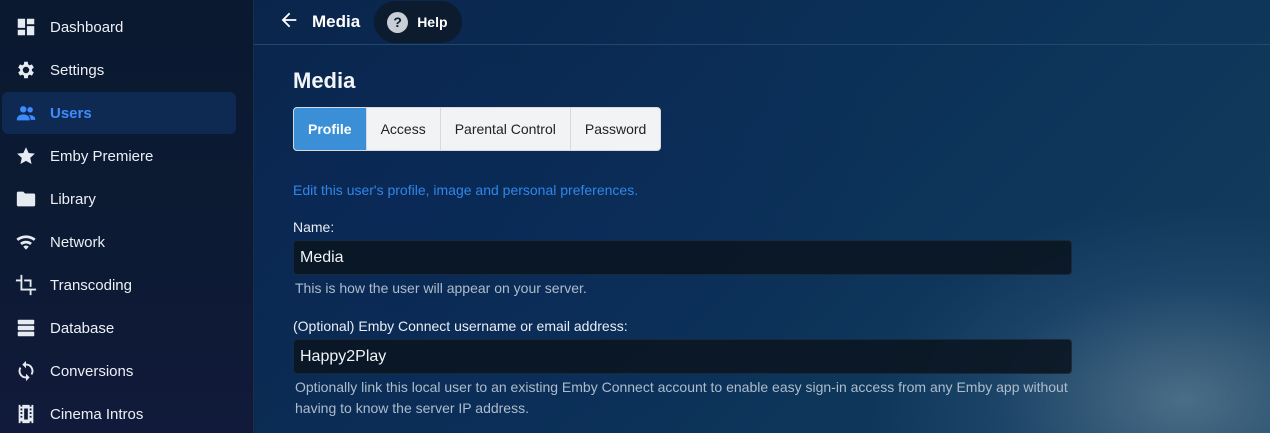 The width and height of the screenshot is (1270, 433). Describe the element at coordinates (762, 22) in the screenshot. I see `header-bar: Media ? Help` at that location.